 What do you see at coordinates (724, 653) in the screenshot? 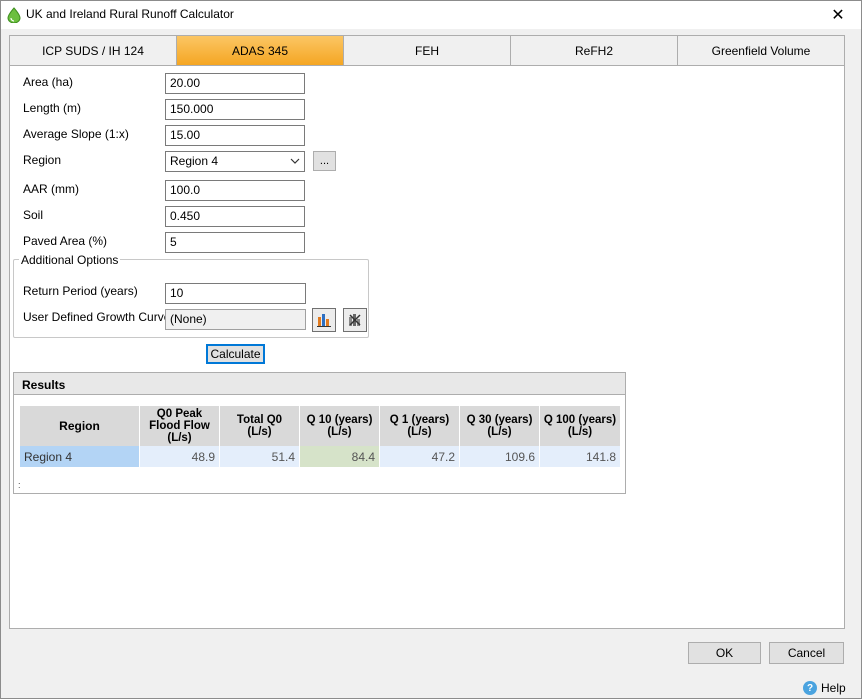
I see `ok-button: OK` at bounding box center [724, 653].